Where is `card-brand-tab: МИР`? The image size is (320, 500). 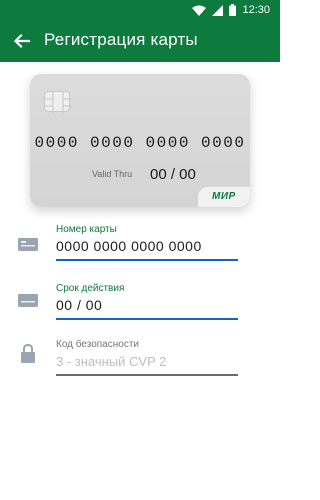
card-brand-tab: МИР is located at coordinates (224, 197).